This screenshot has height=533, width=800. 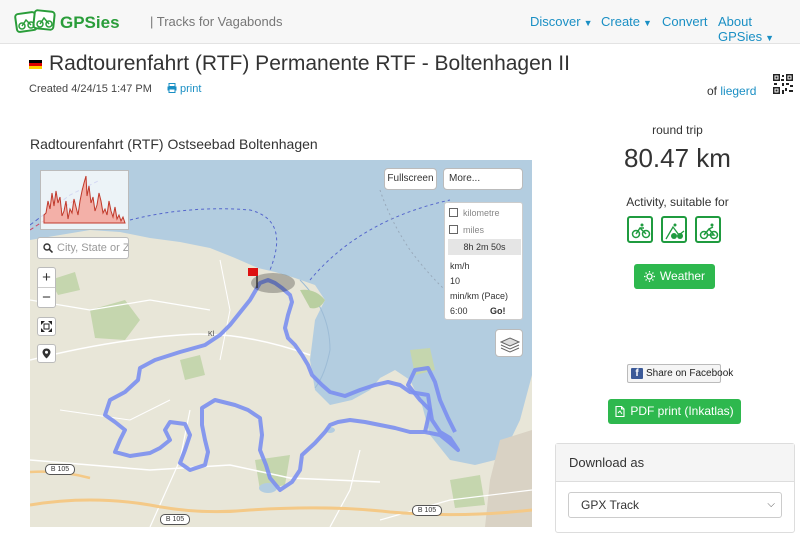 I want to click on qr-code-icon, so click(x=783, y=84).